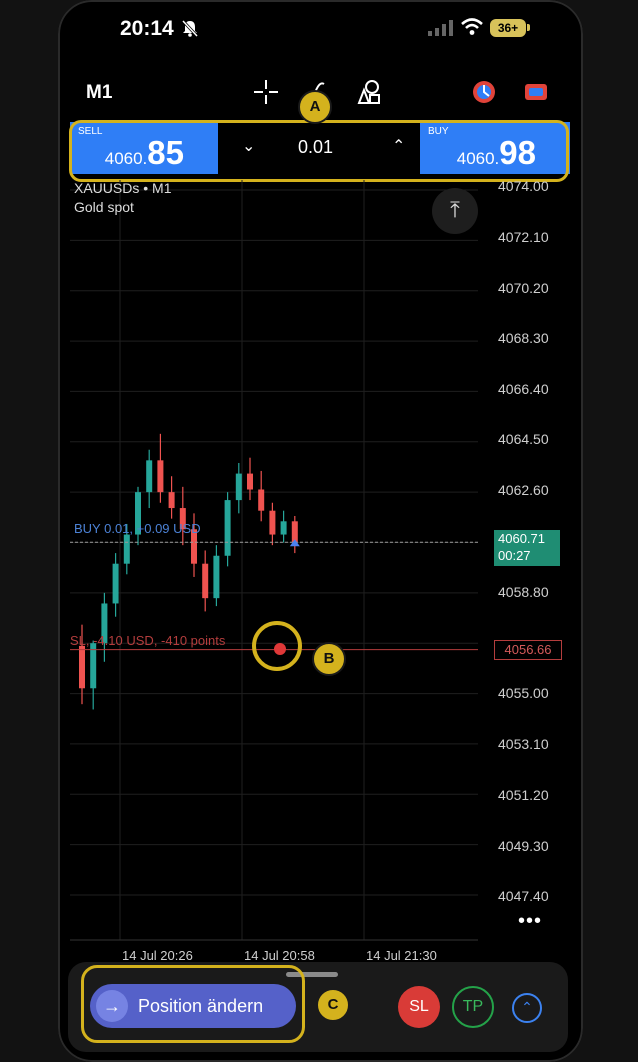  What do you see at coordinates (484, 92) in the screenshot?
I see `indicator-icon` at bounding box center [484, 92].